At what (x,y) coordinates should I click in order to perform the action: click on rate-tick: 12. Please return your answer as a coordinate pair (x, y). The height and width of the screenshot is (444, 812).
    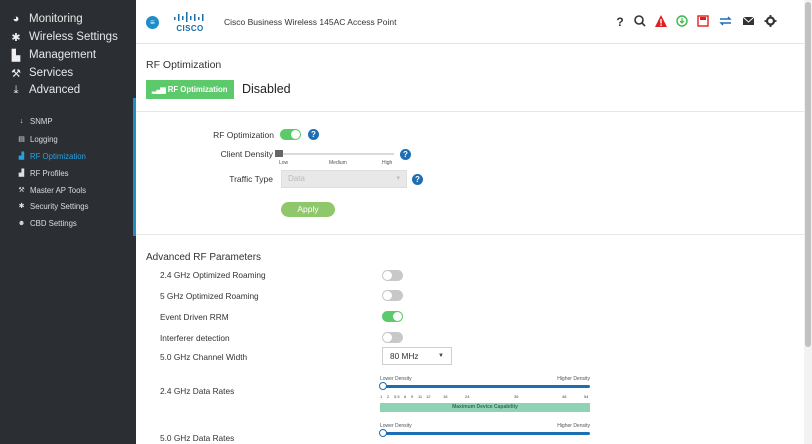
    Looking at the image, I should click on (428, 396).